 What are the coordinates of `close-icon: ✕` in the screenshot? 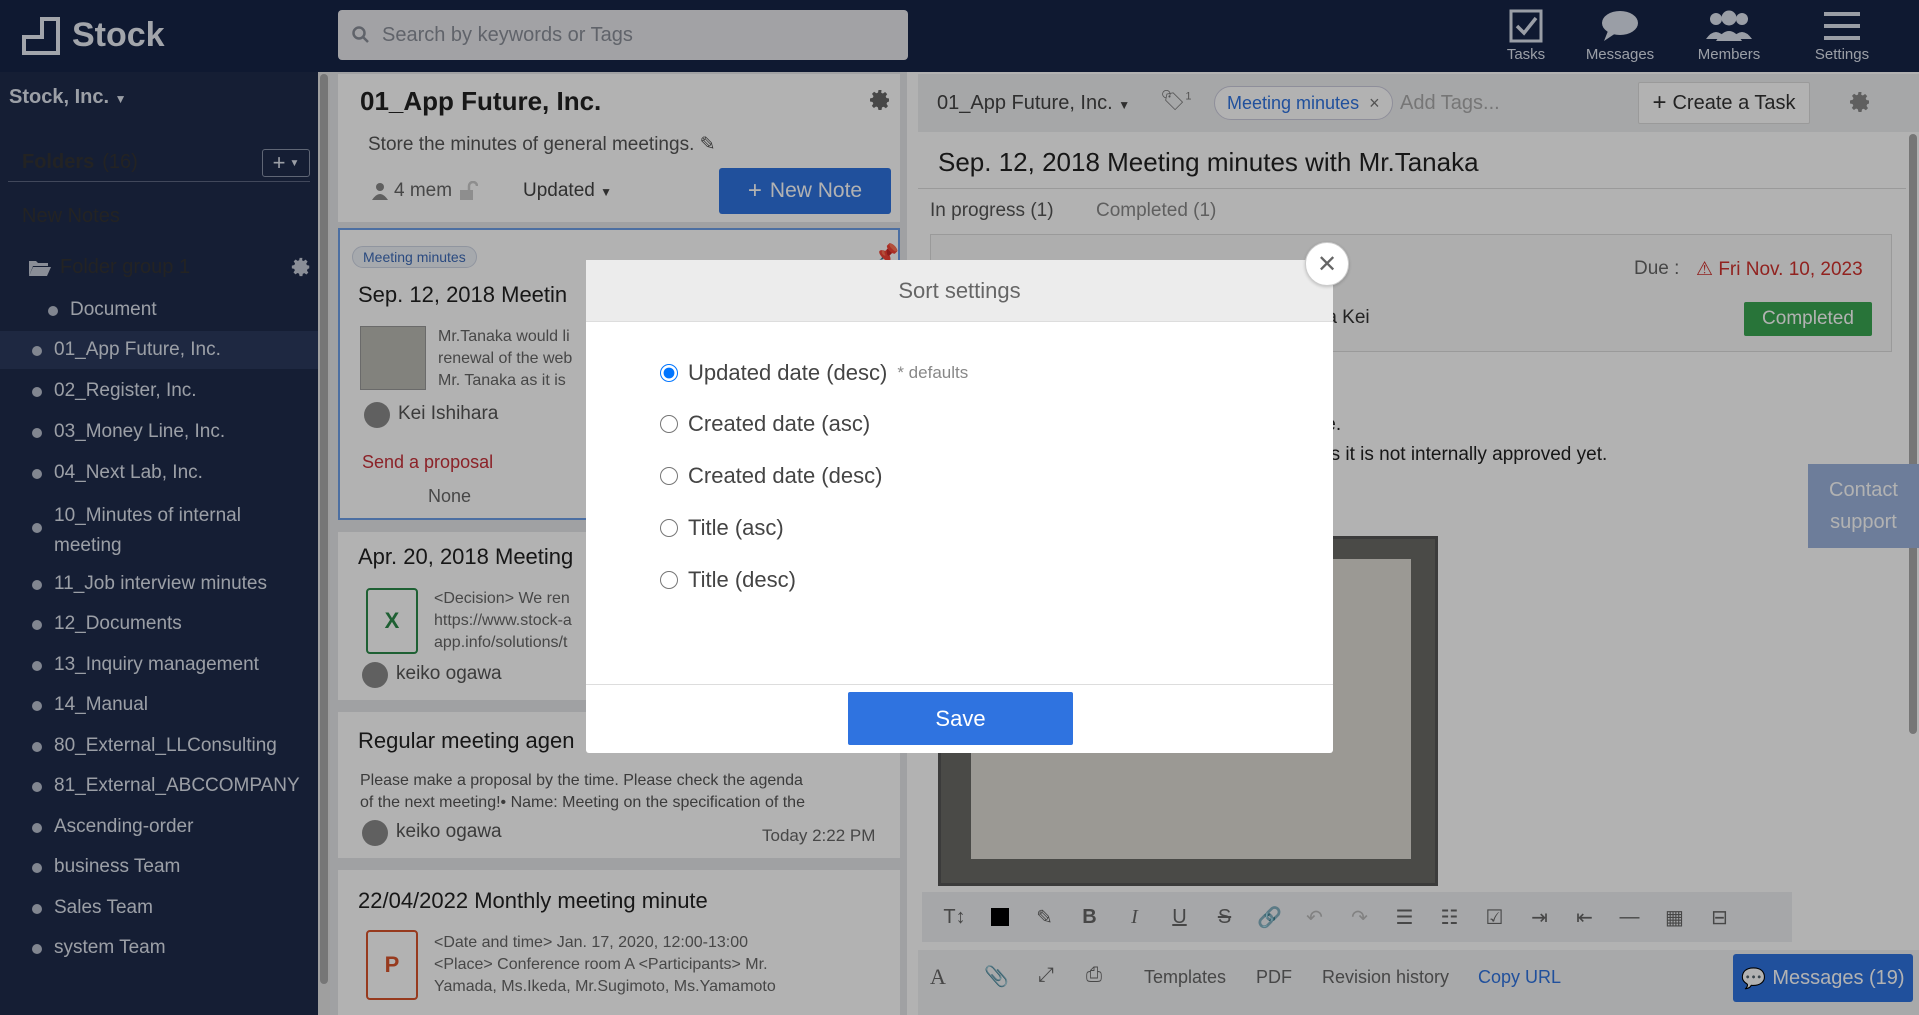 It's located at (1327, 264).